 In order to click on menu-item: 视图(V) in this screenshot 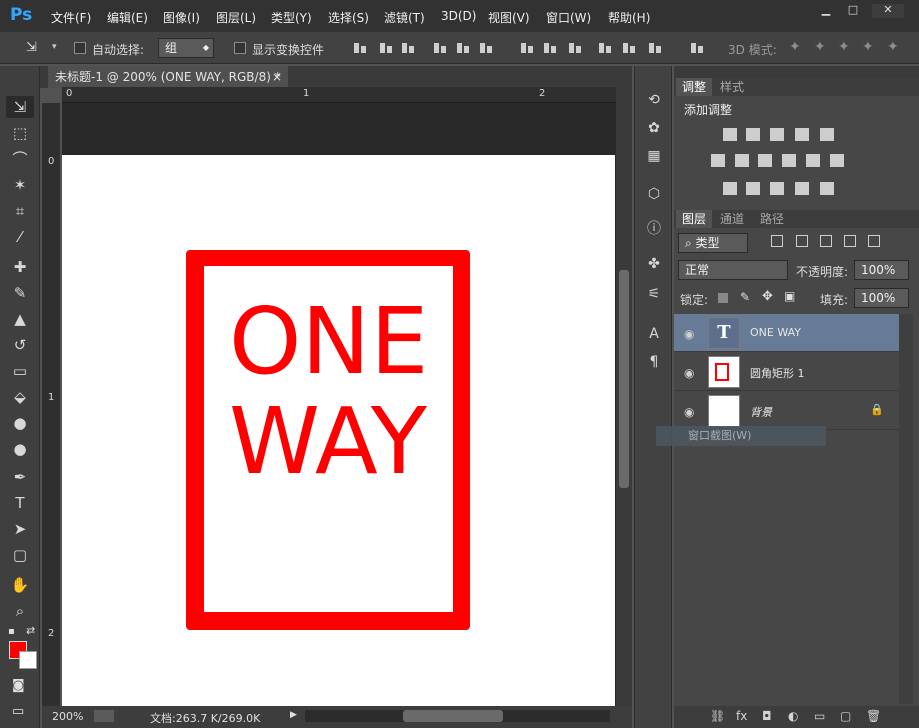, I will do `click(509, 17)`.